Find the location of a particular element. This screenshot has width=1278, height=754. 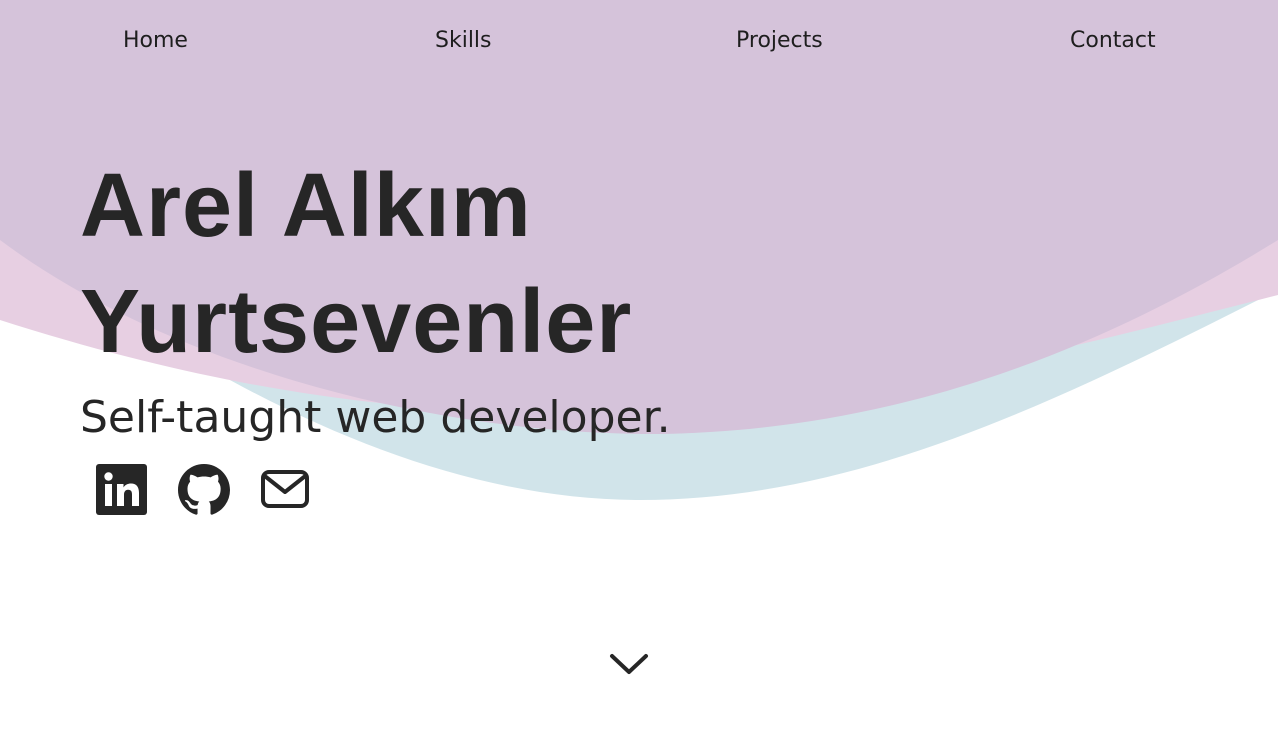

github-icon is located at coordinates (204, 489).